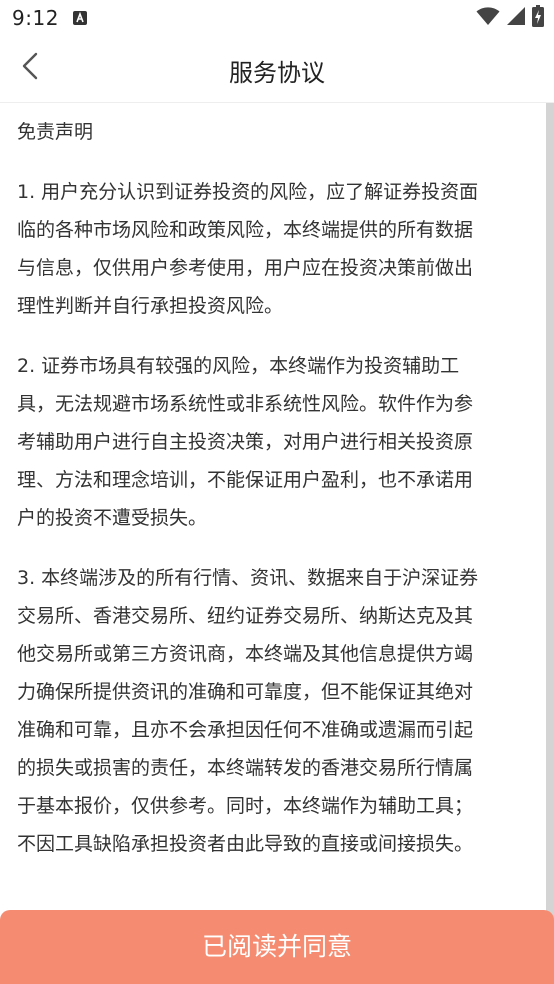  I want to click on paragraph-line: 1. 用户充分认识到证券投资的风险，应了解证券投资面, so click(248, 192).